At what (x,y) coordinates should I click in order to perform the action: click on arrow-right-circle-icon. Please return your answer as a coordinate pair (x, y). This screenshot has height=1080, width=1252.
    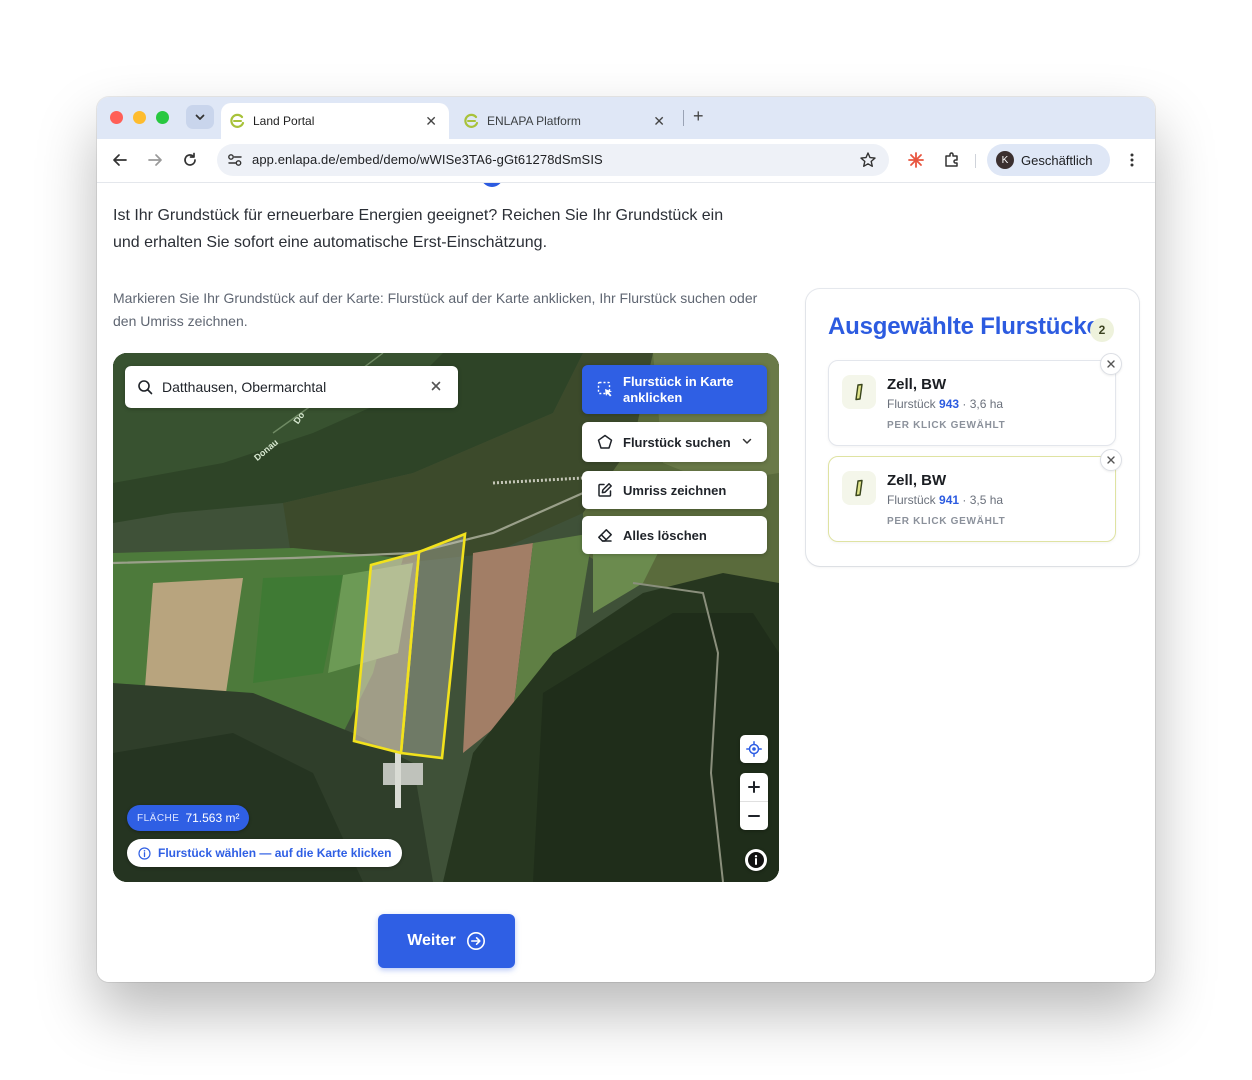
    Looking at the image, I should click on (476, 941).